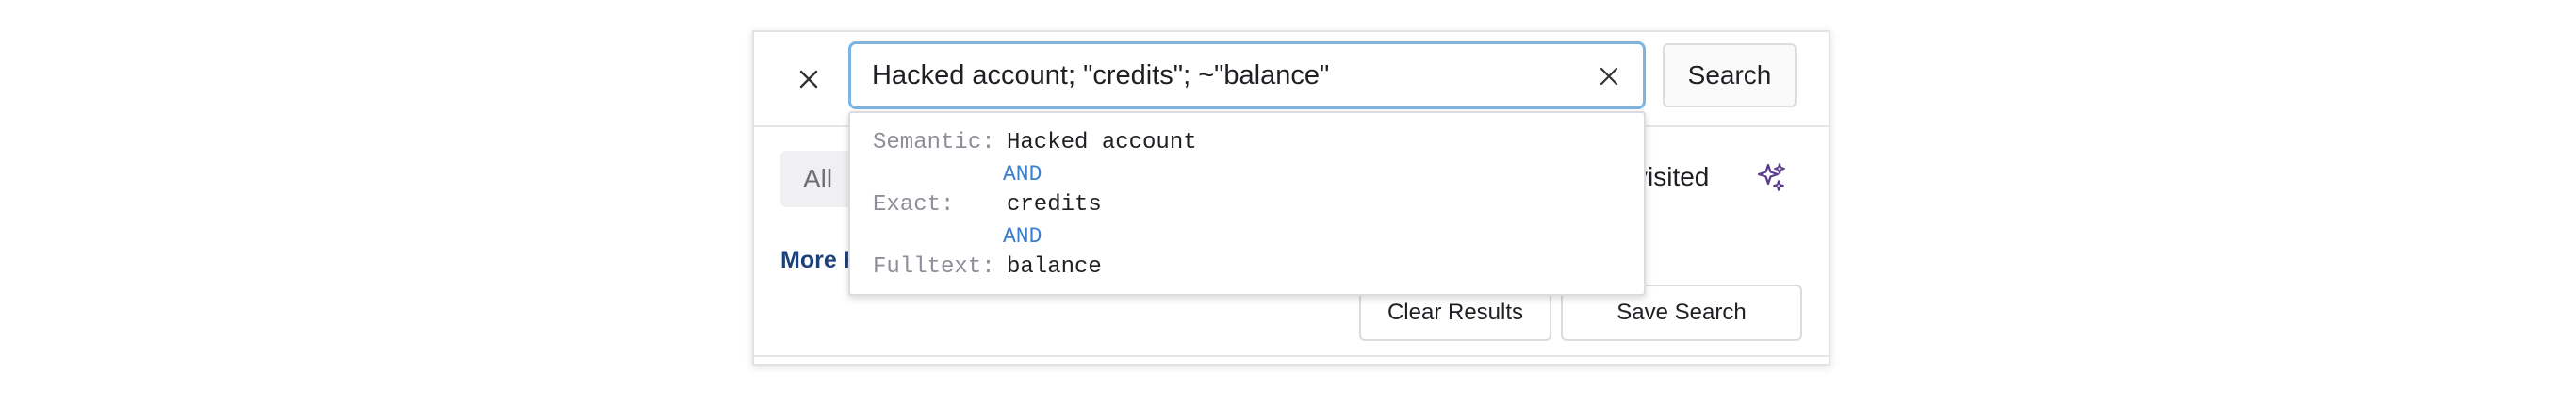  What do you see at coordinates (1054, 204) in the screenshot?
I see `query-row-value: credits` at bounding box center [1054, 204].